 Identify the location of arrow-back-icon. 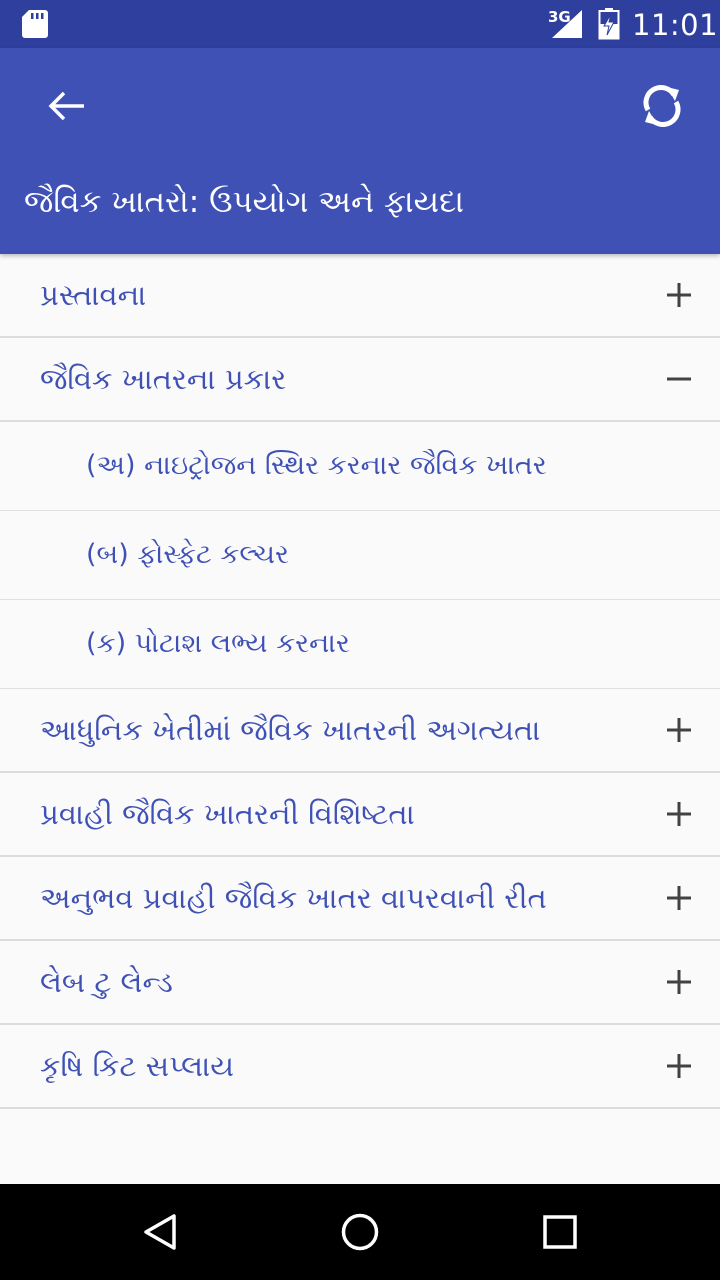
(66, 106).